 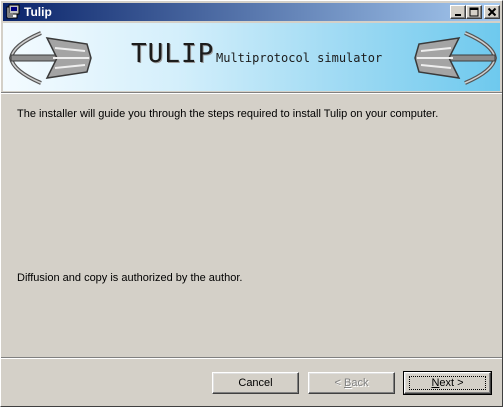 I want to click on banner-subtitle: Multiprotocol simulator, so click(x=299, y=58).